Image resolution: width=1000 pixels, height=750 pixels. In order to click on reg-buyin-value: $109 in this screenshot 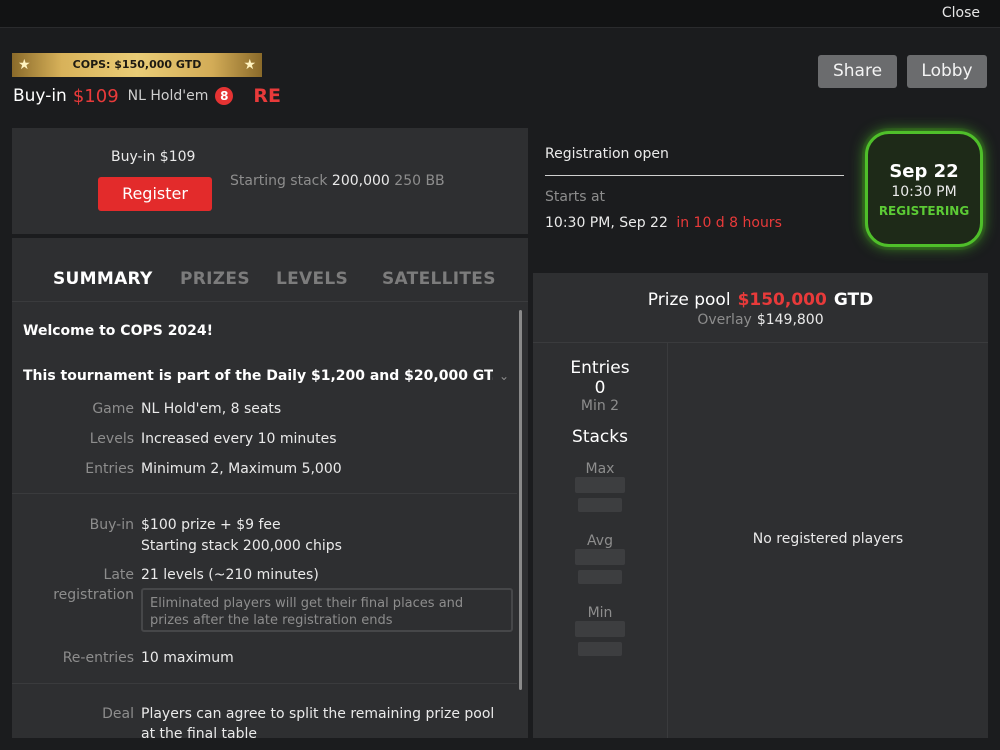, I will do `click(177, 157)`.